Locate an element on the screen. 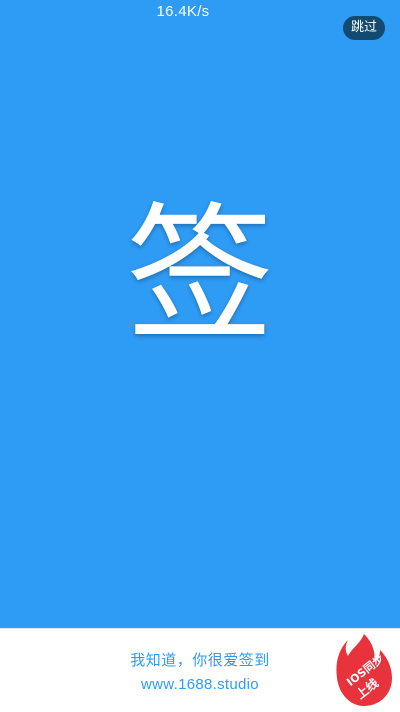  network-speed-indicator: 16.4K/s is located at coordinates (183, 11).